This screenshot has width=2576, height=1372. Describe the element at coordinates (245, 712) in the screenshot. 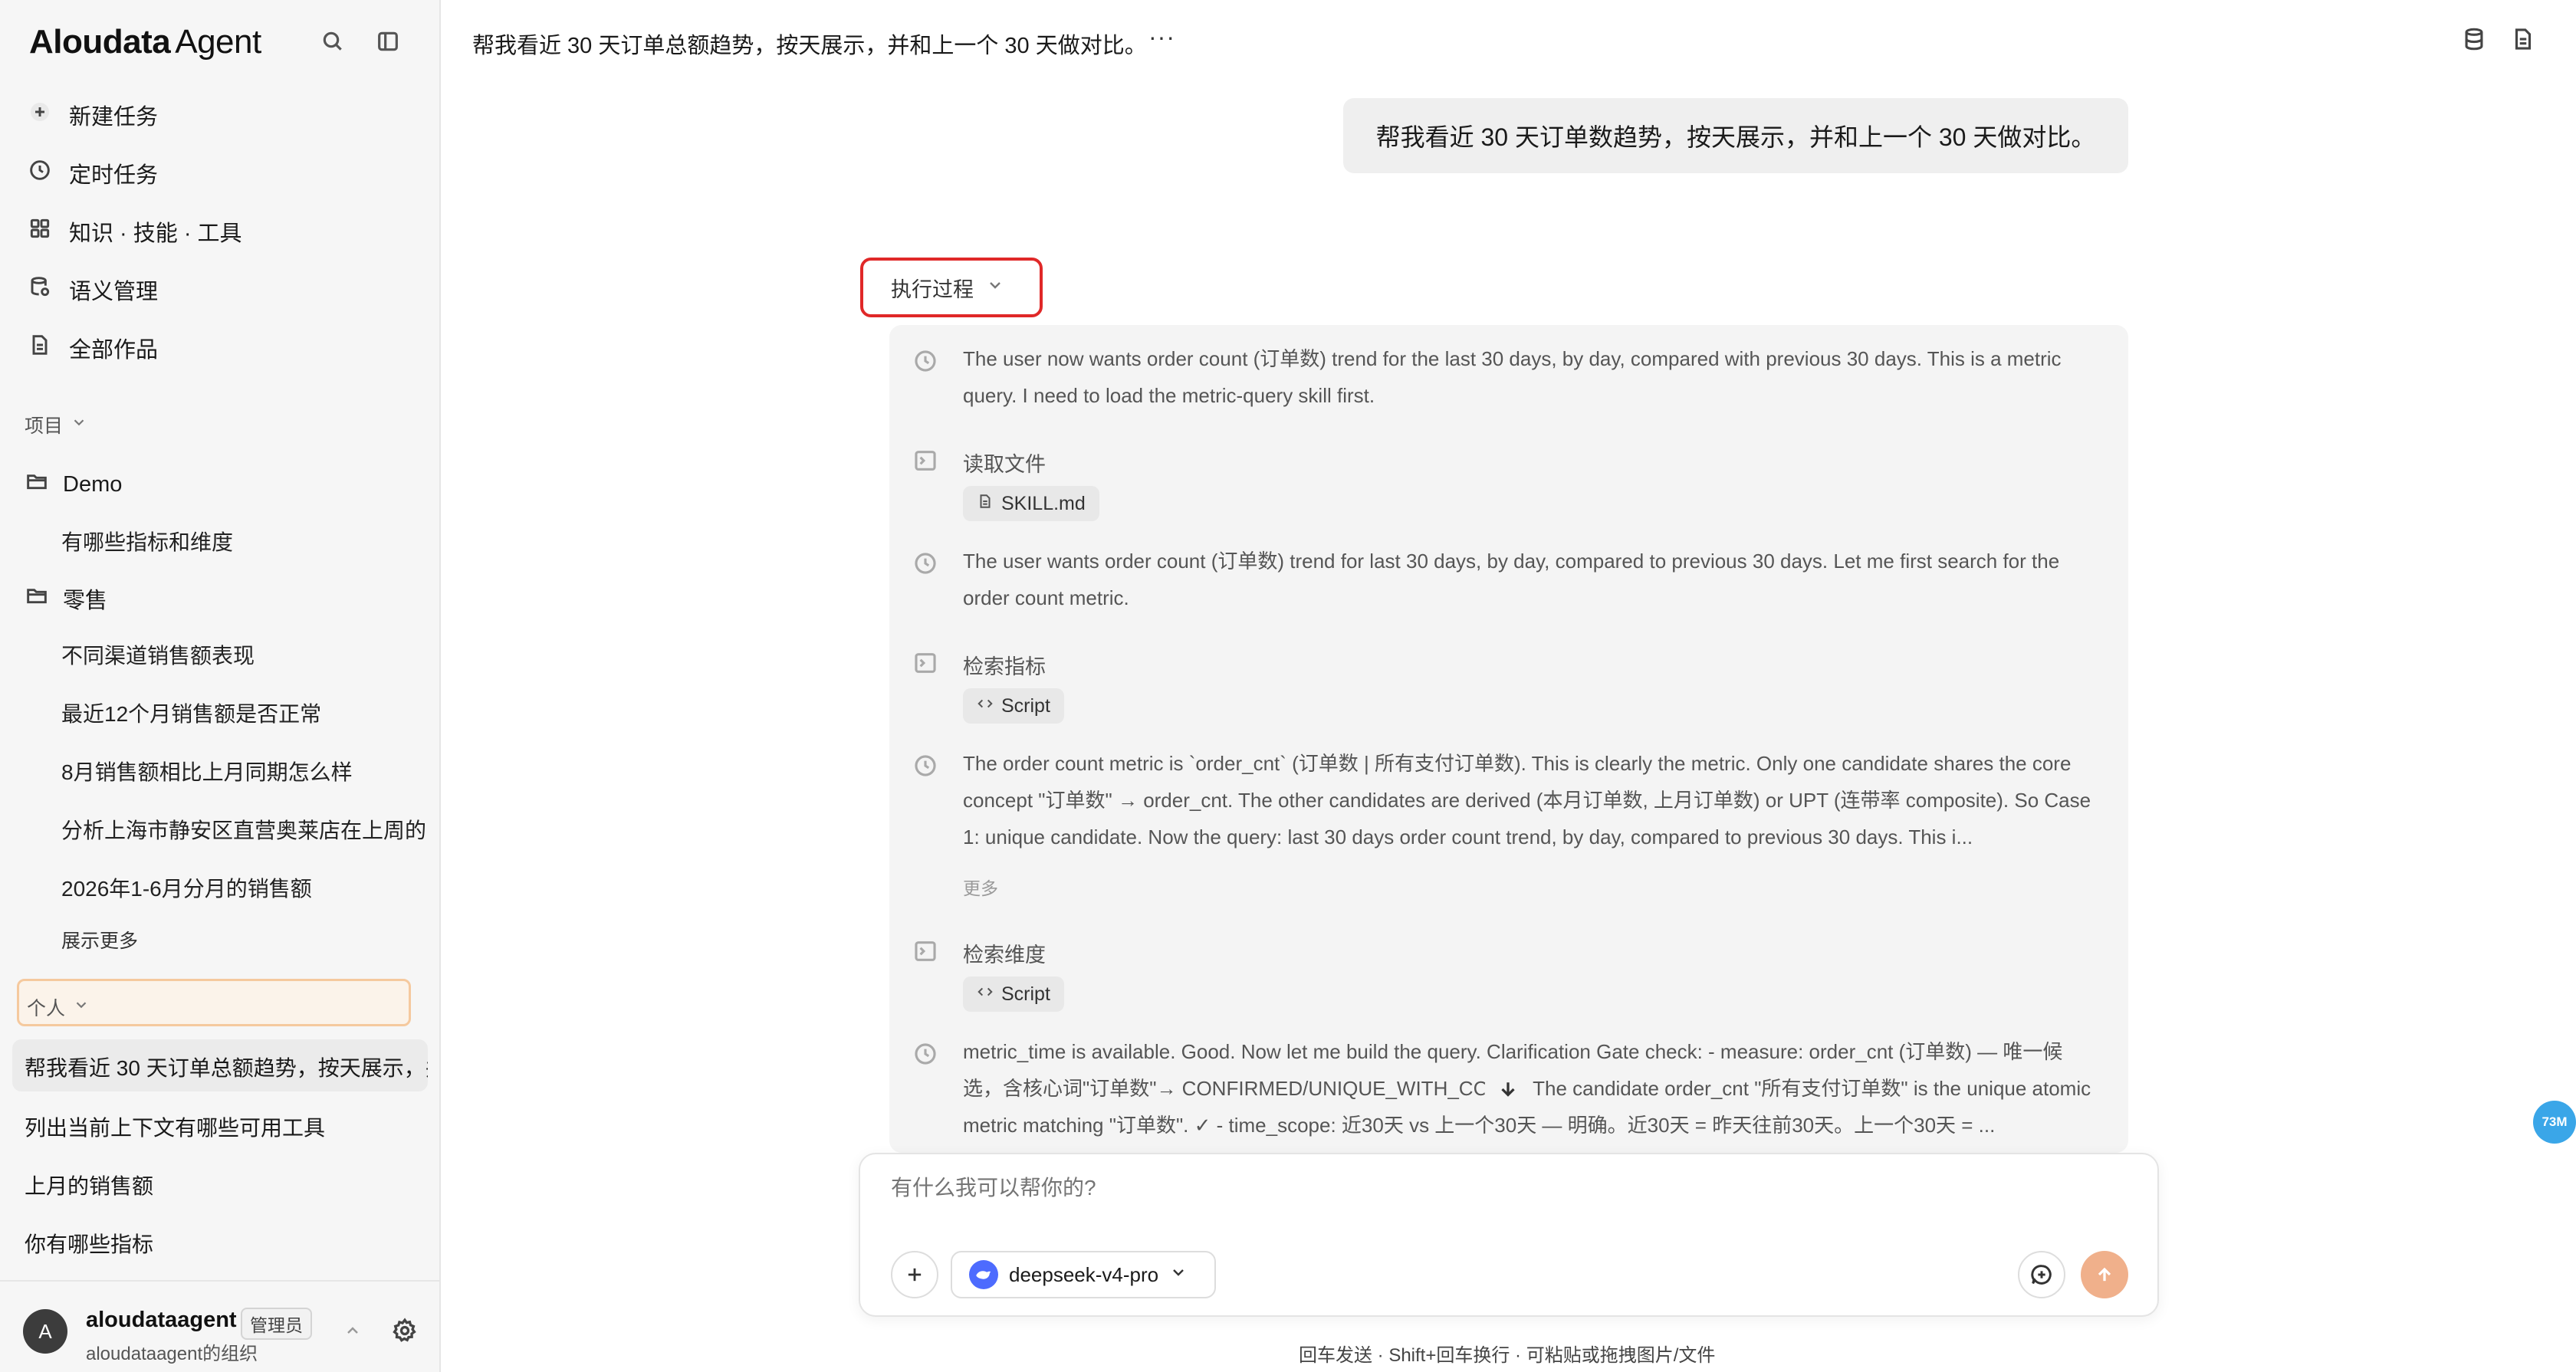

I see `project-conversation: 最近12个月销售额是否正常` at that location.